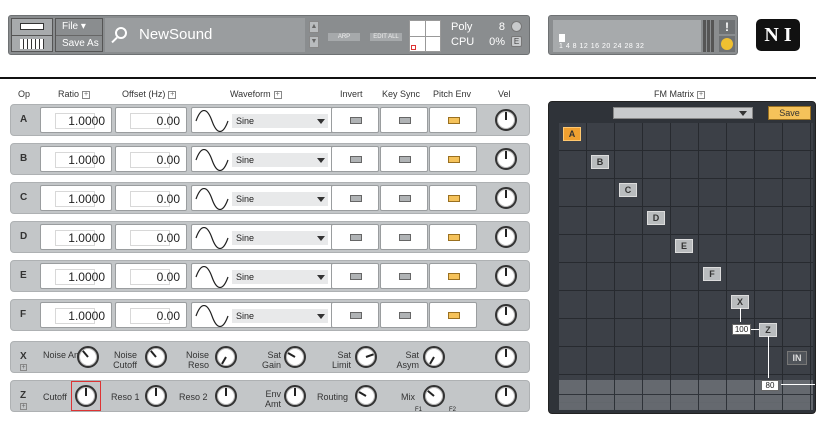 This screenshot has width=816, height=429. I want to click on matrix-cell-d: D, so click(656, 218).